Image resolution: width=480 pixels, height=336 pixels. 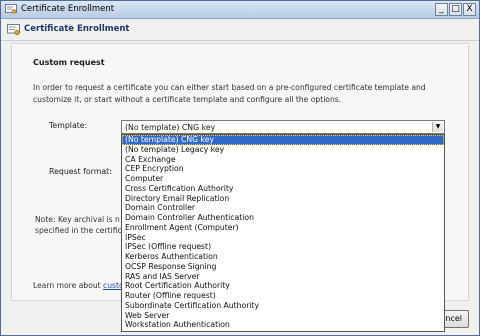 What do you see at coordinates (240, 10) in the screenshot?
I see `title-bar: Certificate Enrollment _ □ X` at bounding box center [240, 10].